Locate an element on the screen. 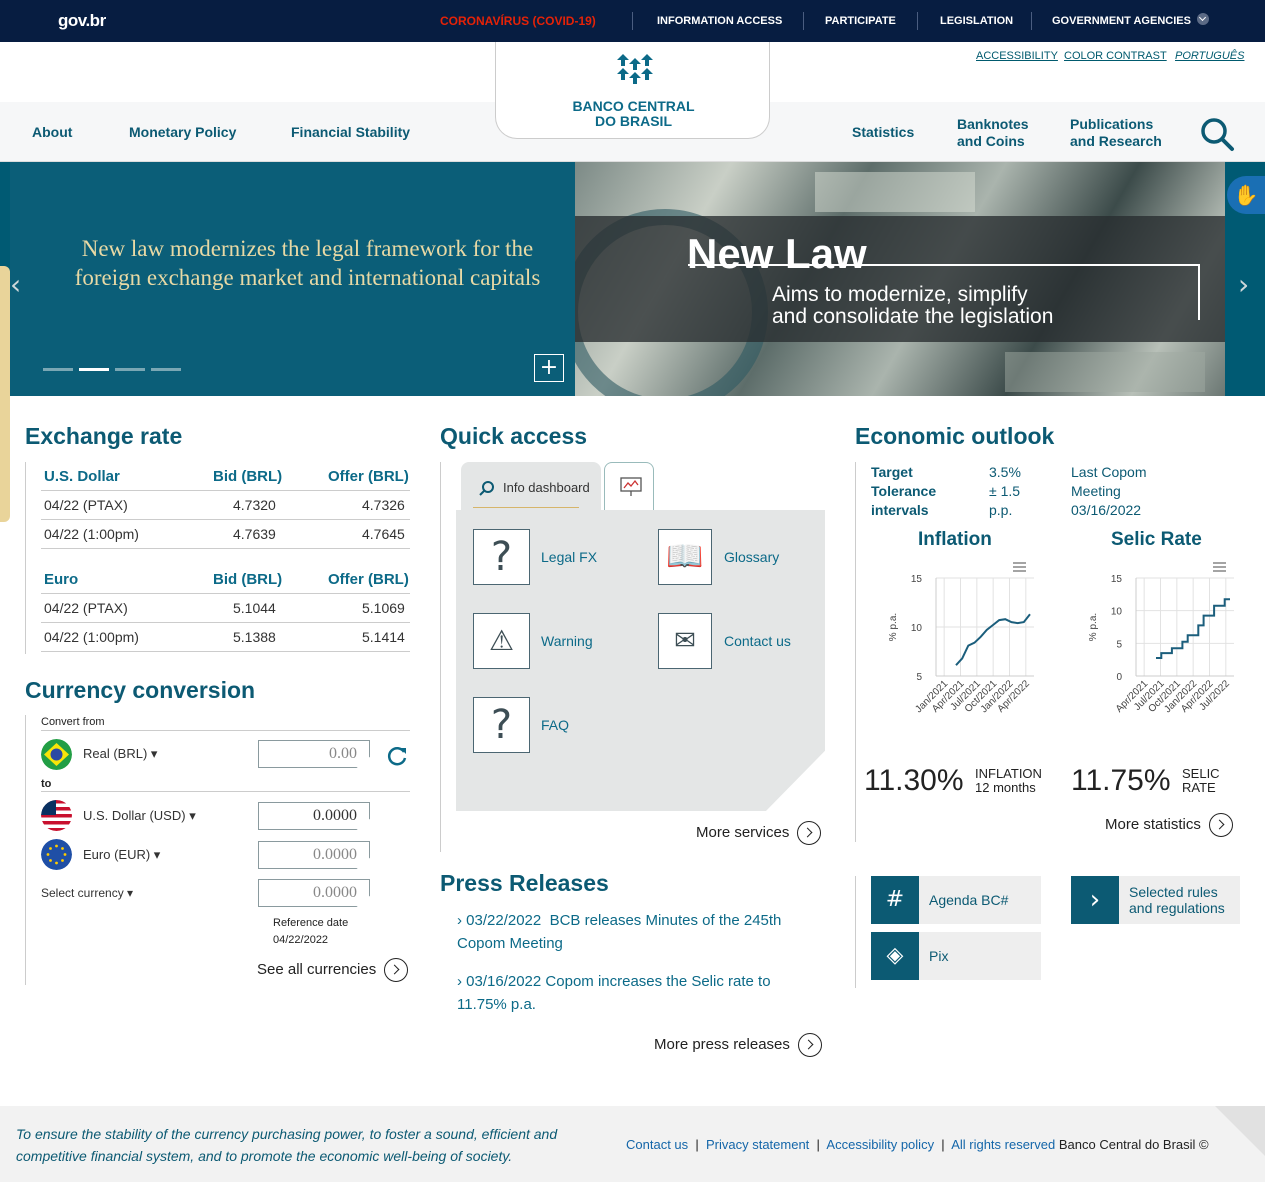 The image size is (1265, 1182). inflation-label: INFLATION 12 months is located at coordinates (1008, 781).